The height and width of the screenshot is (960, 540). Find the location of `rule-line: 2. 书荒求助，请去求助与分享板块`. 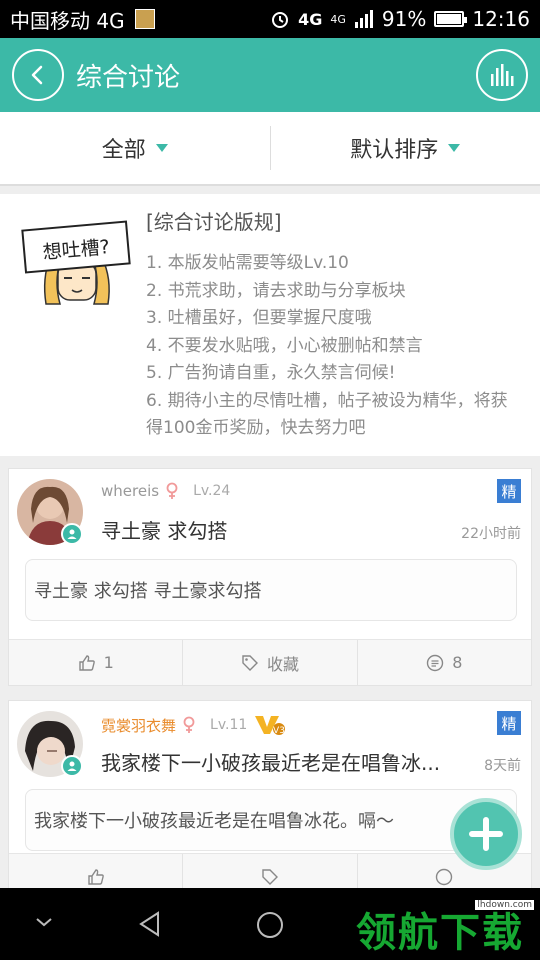

rule-line: 2. 书荒求助，请去求助与分享板块 is located at coordinates (276, 290).